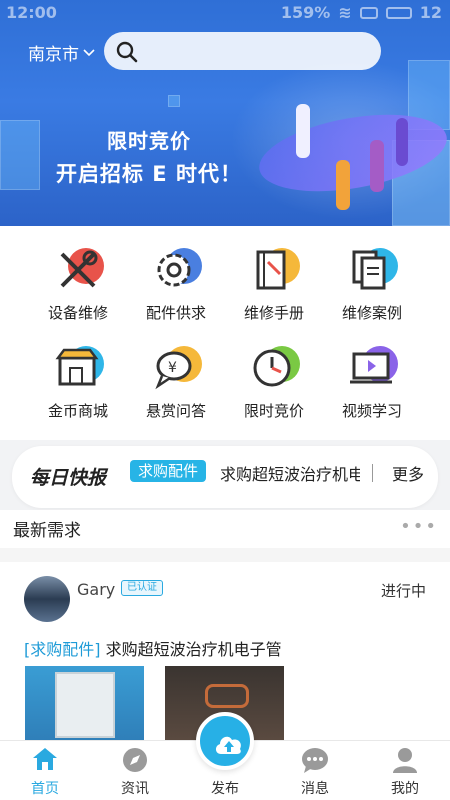 Image resolution: width=450 pixels, height=800 pixels. I want to click on chevron-down-icon, so click(89, 52).